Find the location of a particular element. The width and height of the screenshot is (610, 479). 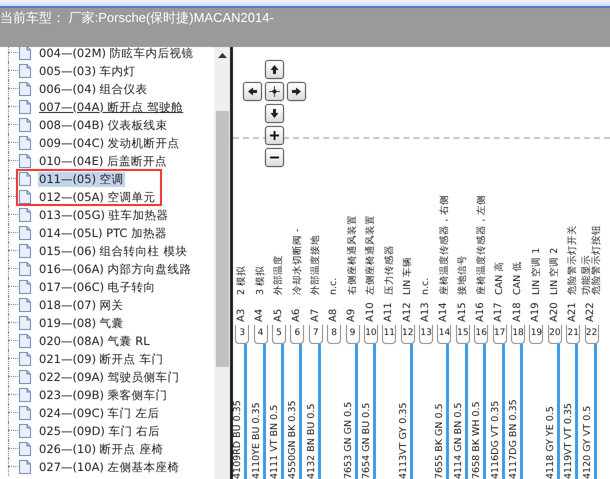

pin-terminal: 16 is located at coordinates (481, 334).